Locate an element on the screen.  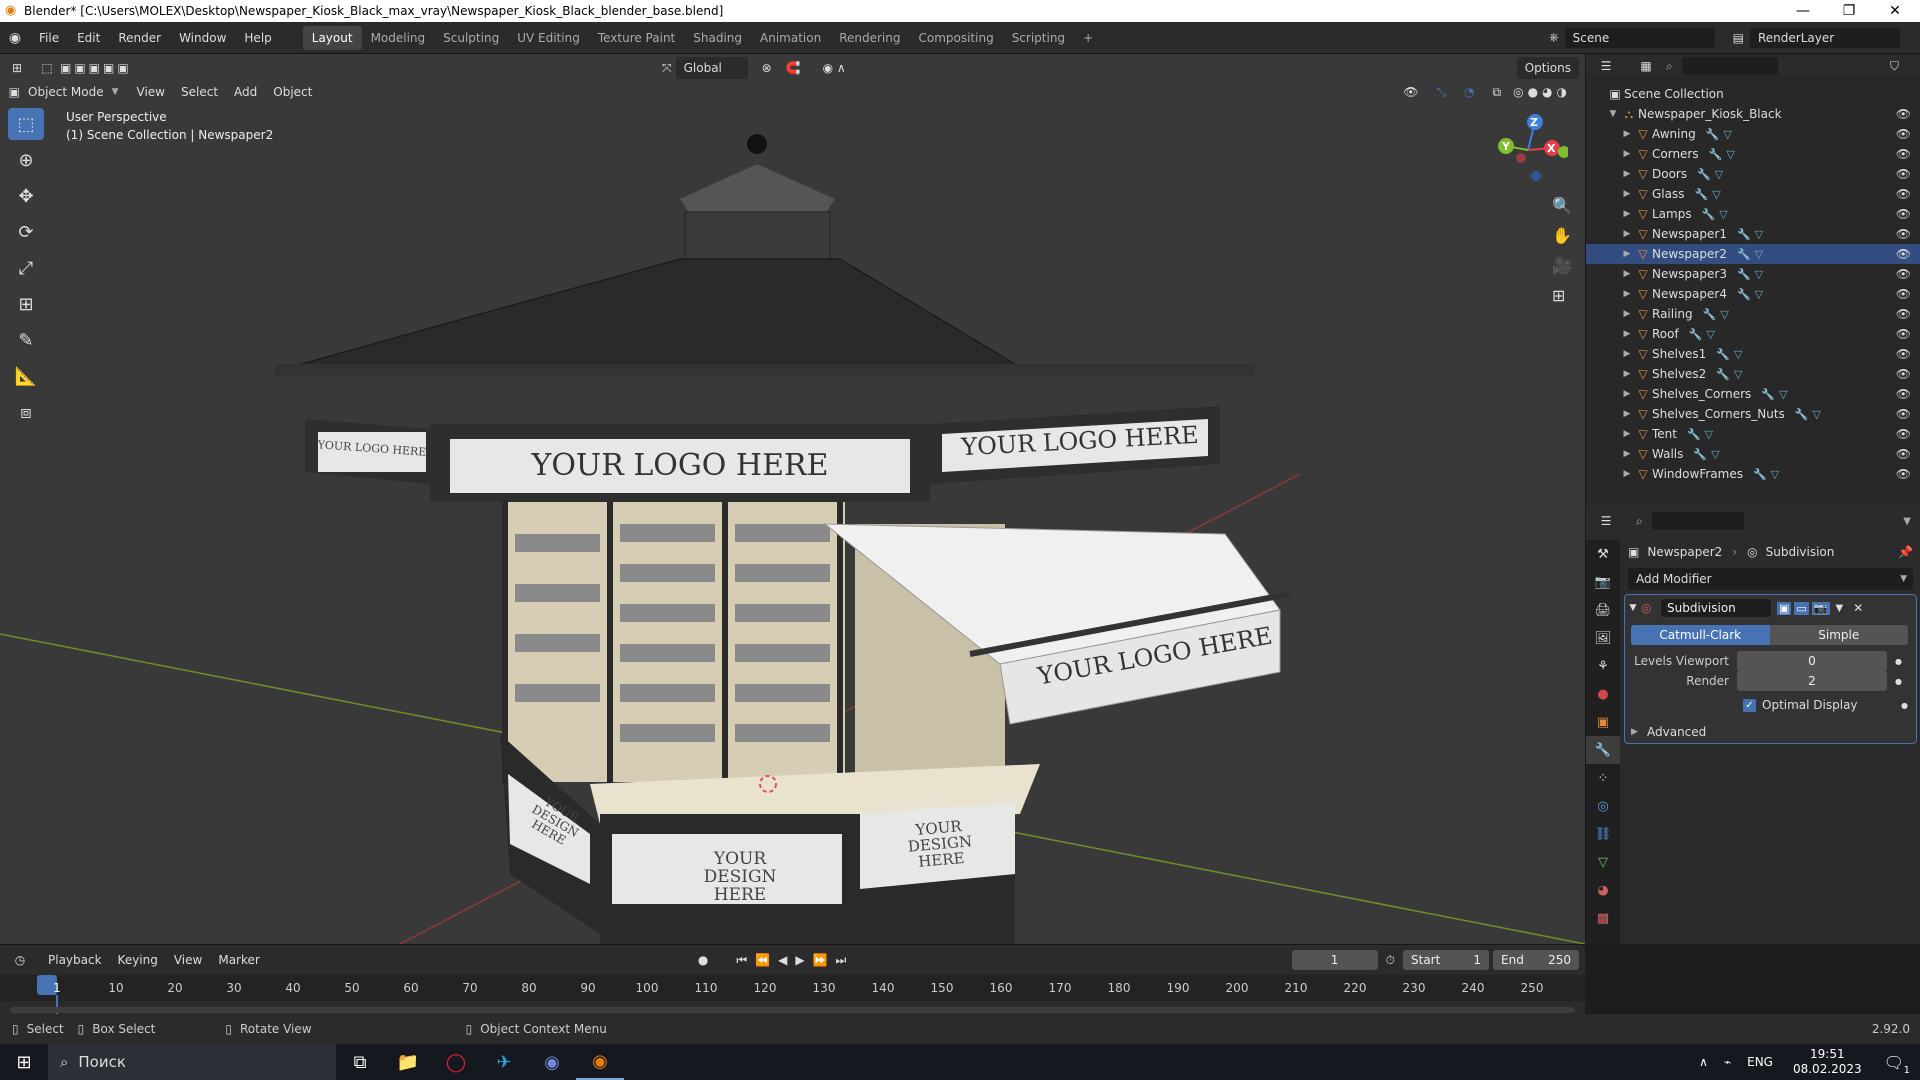
viewport-toggle-icon: ▭ is located at coordinates (1801, 608).